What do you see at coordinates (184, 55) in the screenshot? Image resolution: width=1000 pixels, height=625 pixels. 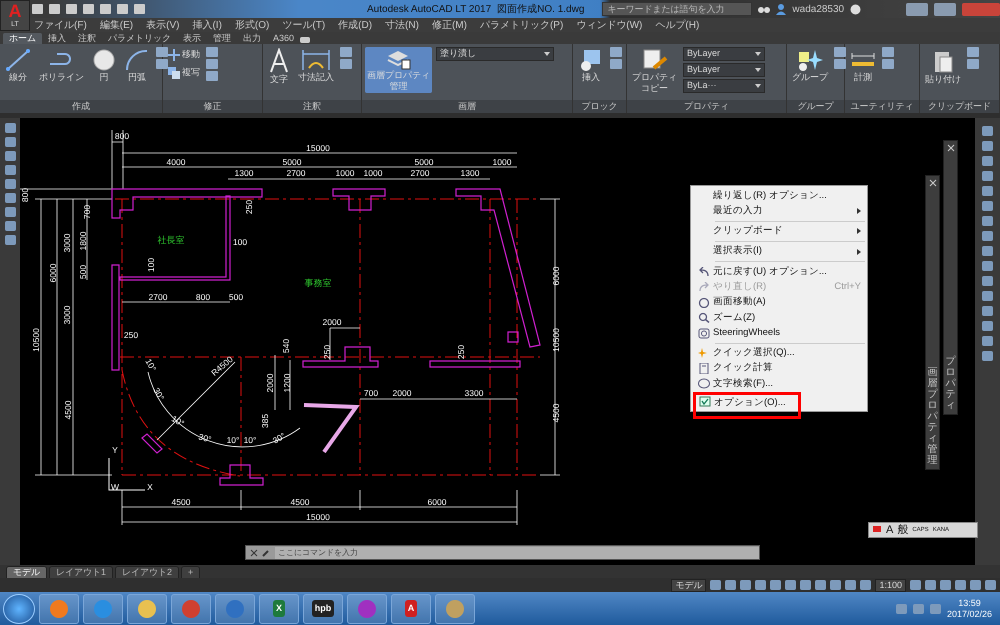 I see `ribbon-tool-button: 移動` at bounding box center [184, 55].